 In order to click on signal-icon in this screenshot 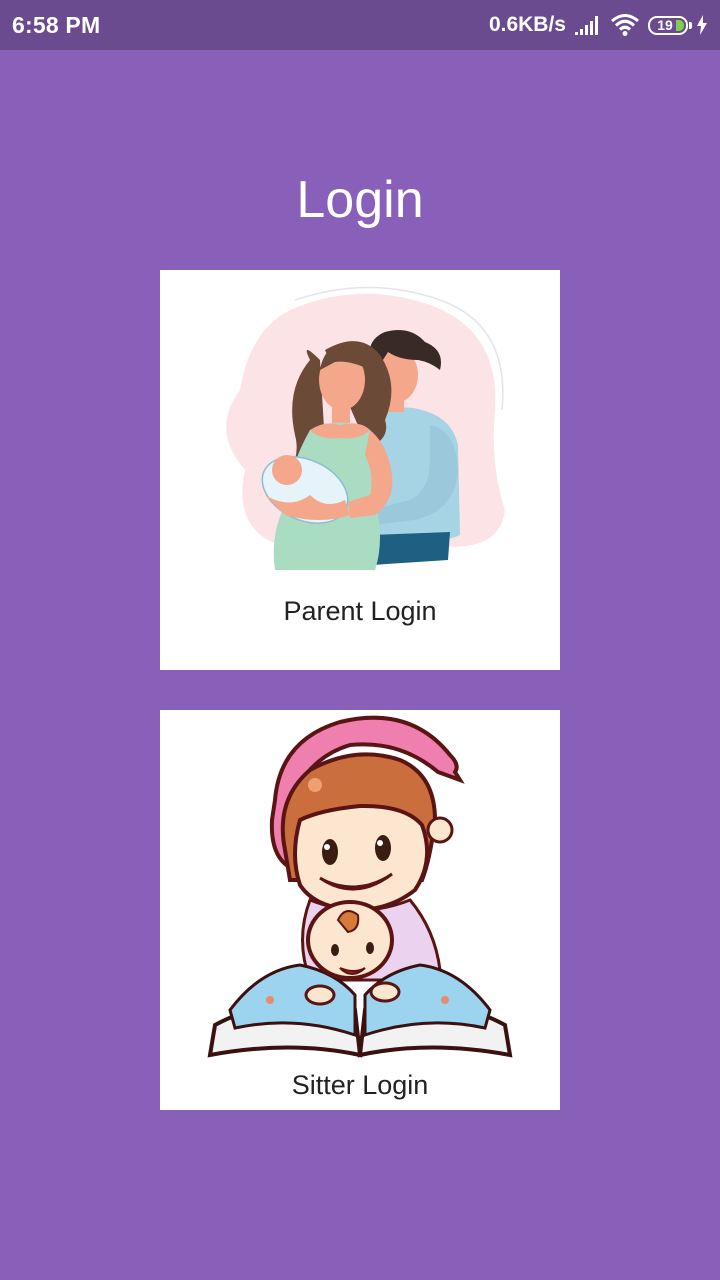, I will do `click(586, 25)`.